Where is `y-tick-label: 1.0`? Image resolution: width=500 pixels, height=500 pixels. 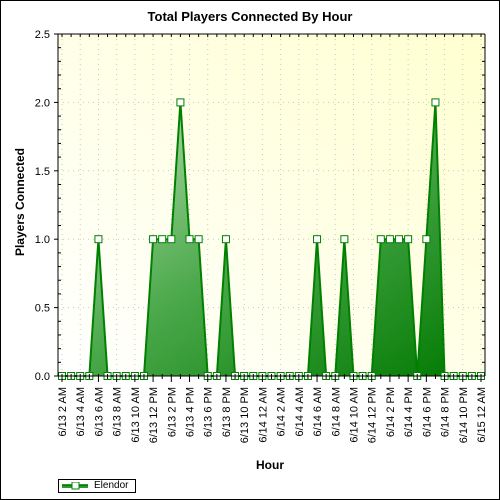
y-tick-label: 1.0 is located at coordinates (42, 240).